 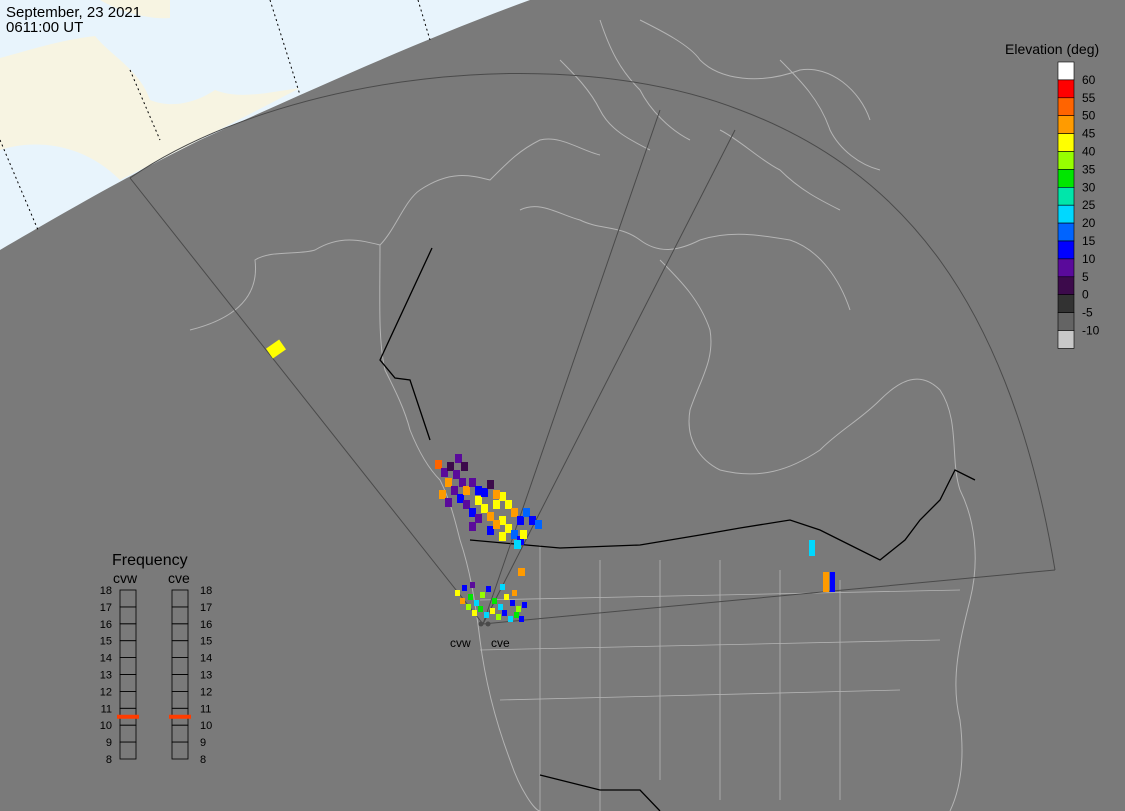 What do you see at coordinates (128, 716) in the screenshot?
I see `frequency-marker` at bounding box center [128, 716].